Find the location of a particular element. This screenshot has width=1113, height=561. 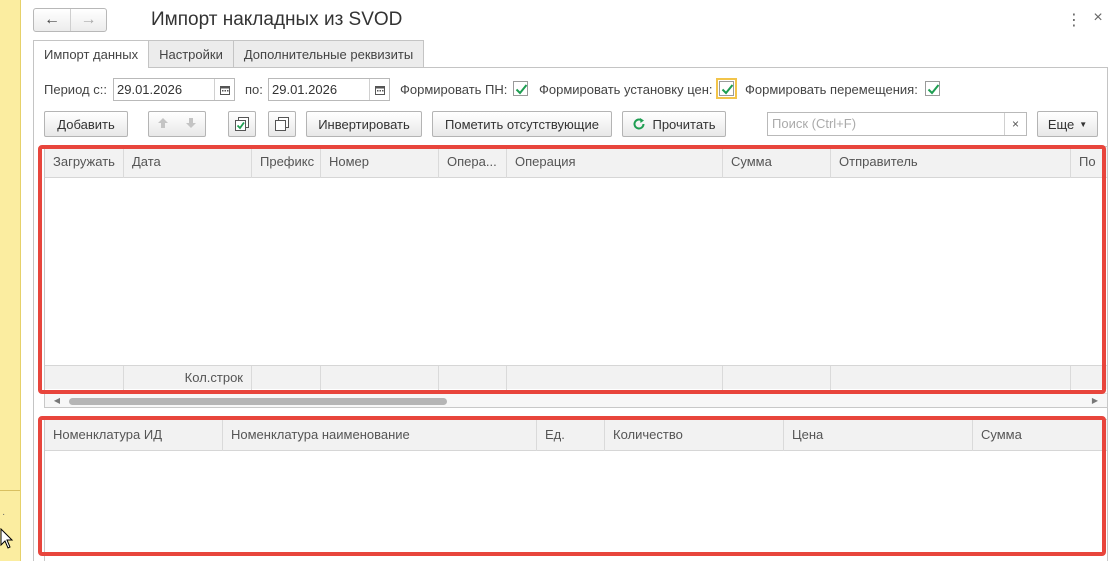

column-header-unit: Ед. is located at coordinates (571, 435).